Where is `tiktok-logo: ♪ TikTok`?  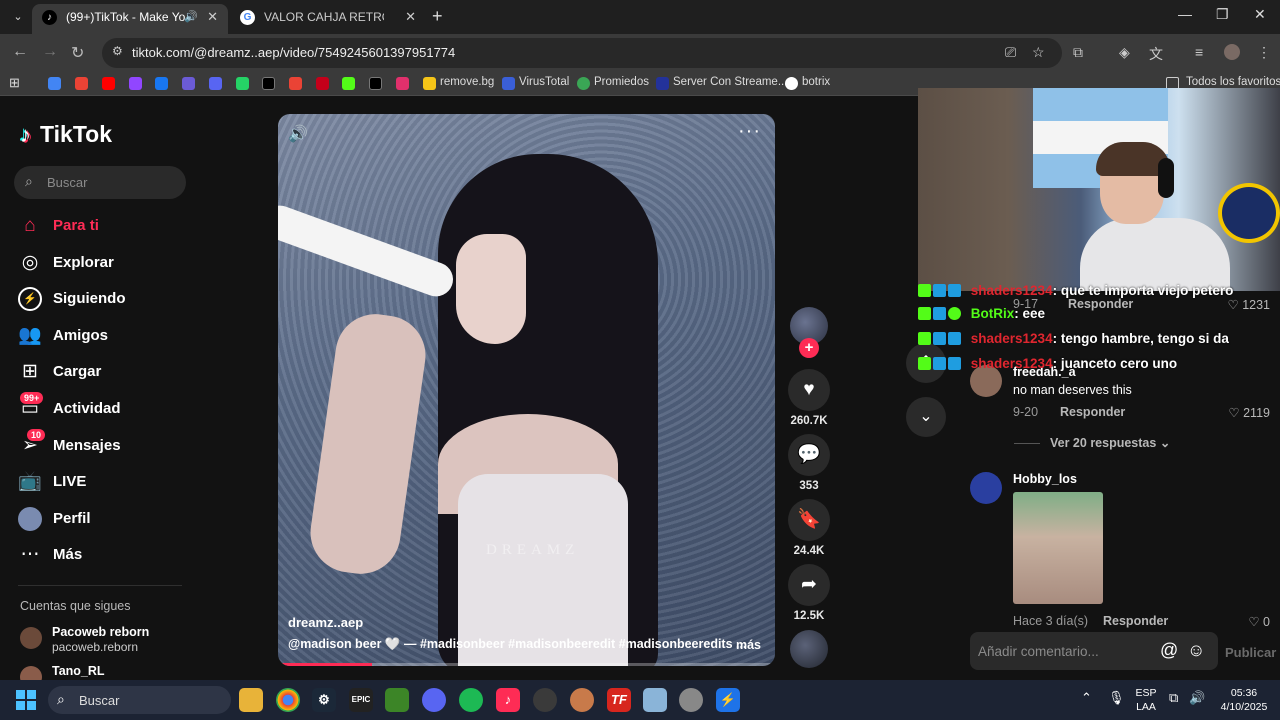 tiktok-logo: ♪ TikTok is located at coordinates (66, 134).